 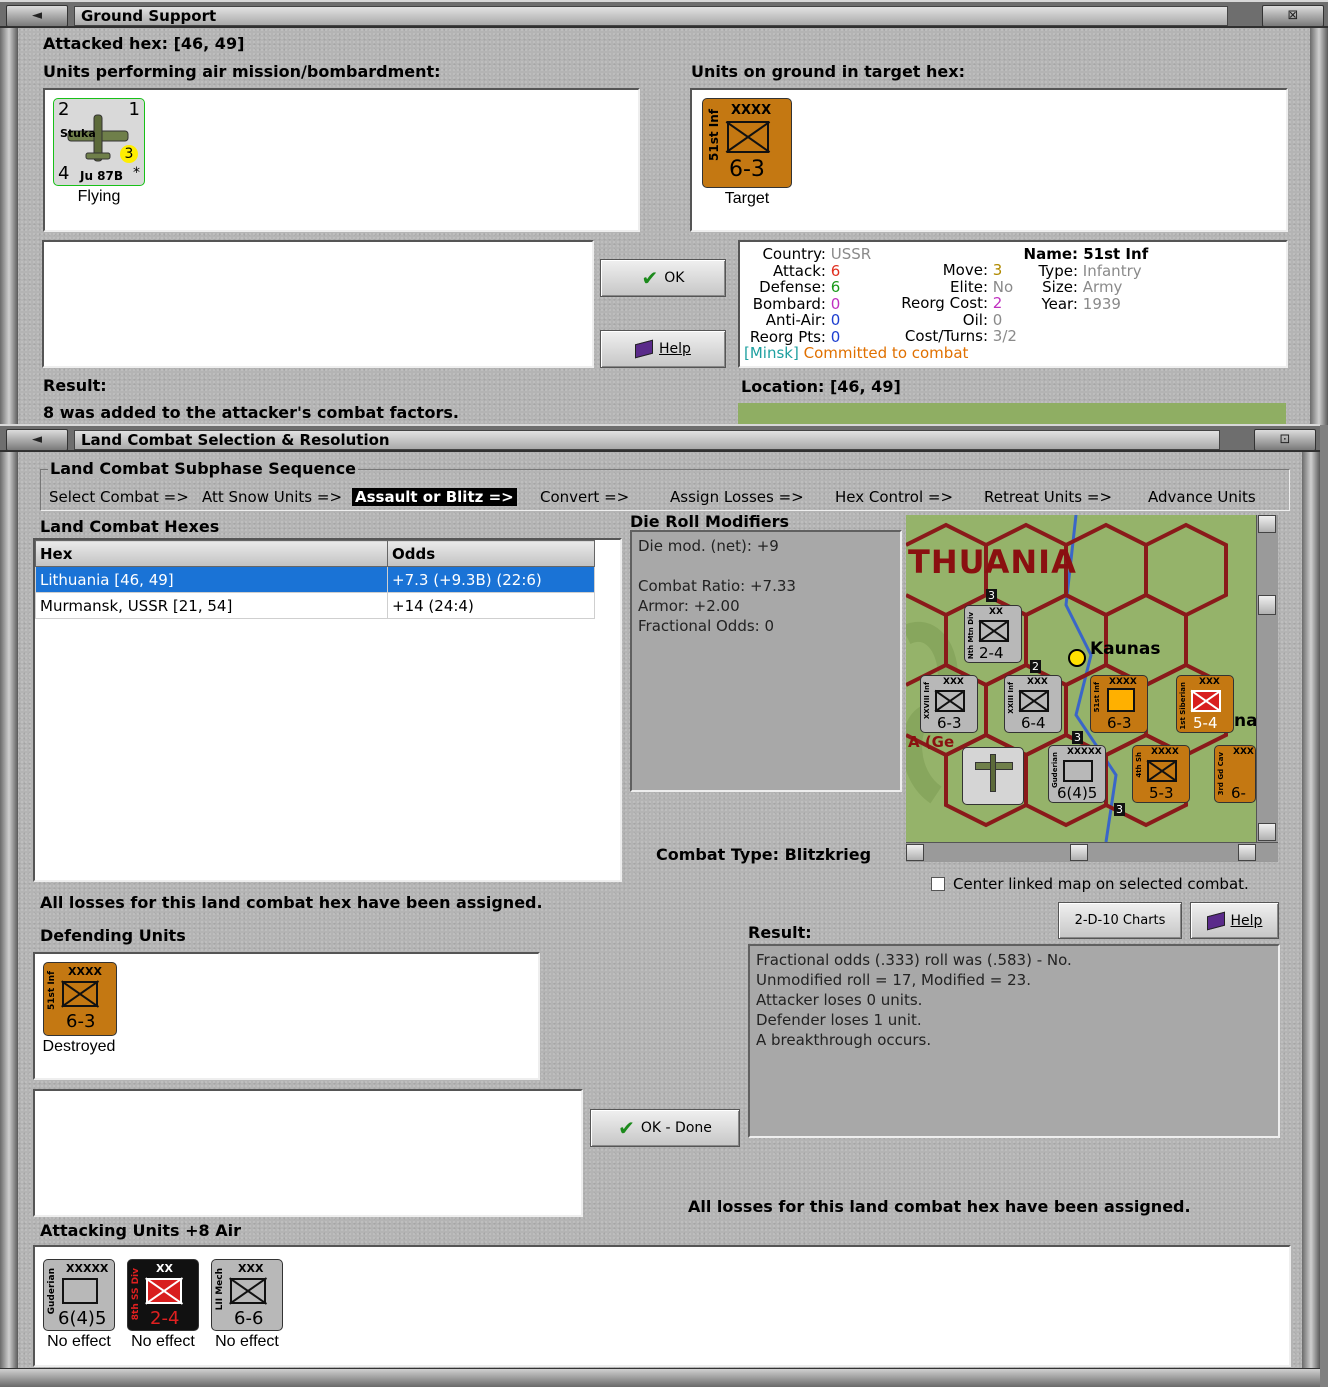 What do you see at coordinates (674, 278) in the screenshot?
I see `ok-label: OK` at bounding box center [674, 278].